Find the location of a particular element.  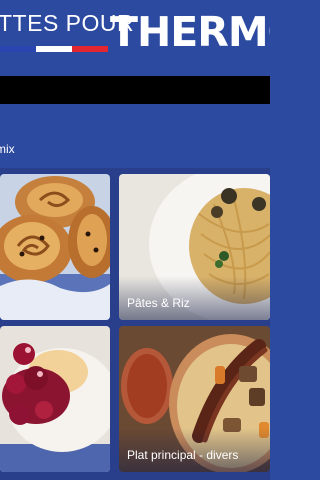

app-bar-title: mix is located at coordinates (7, 149).